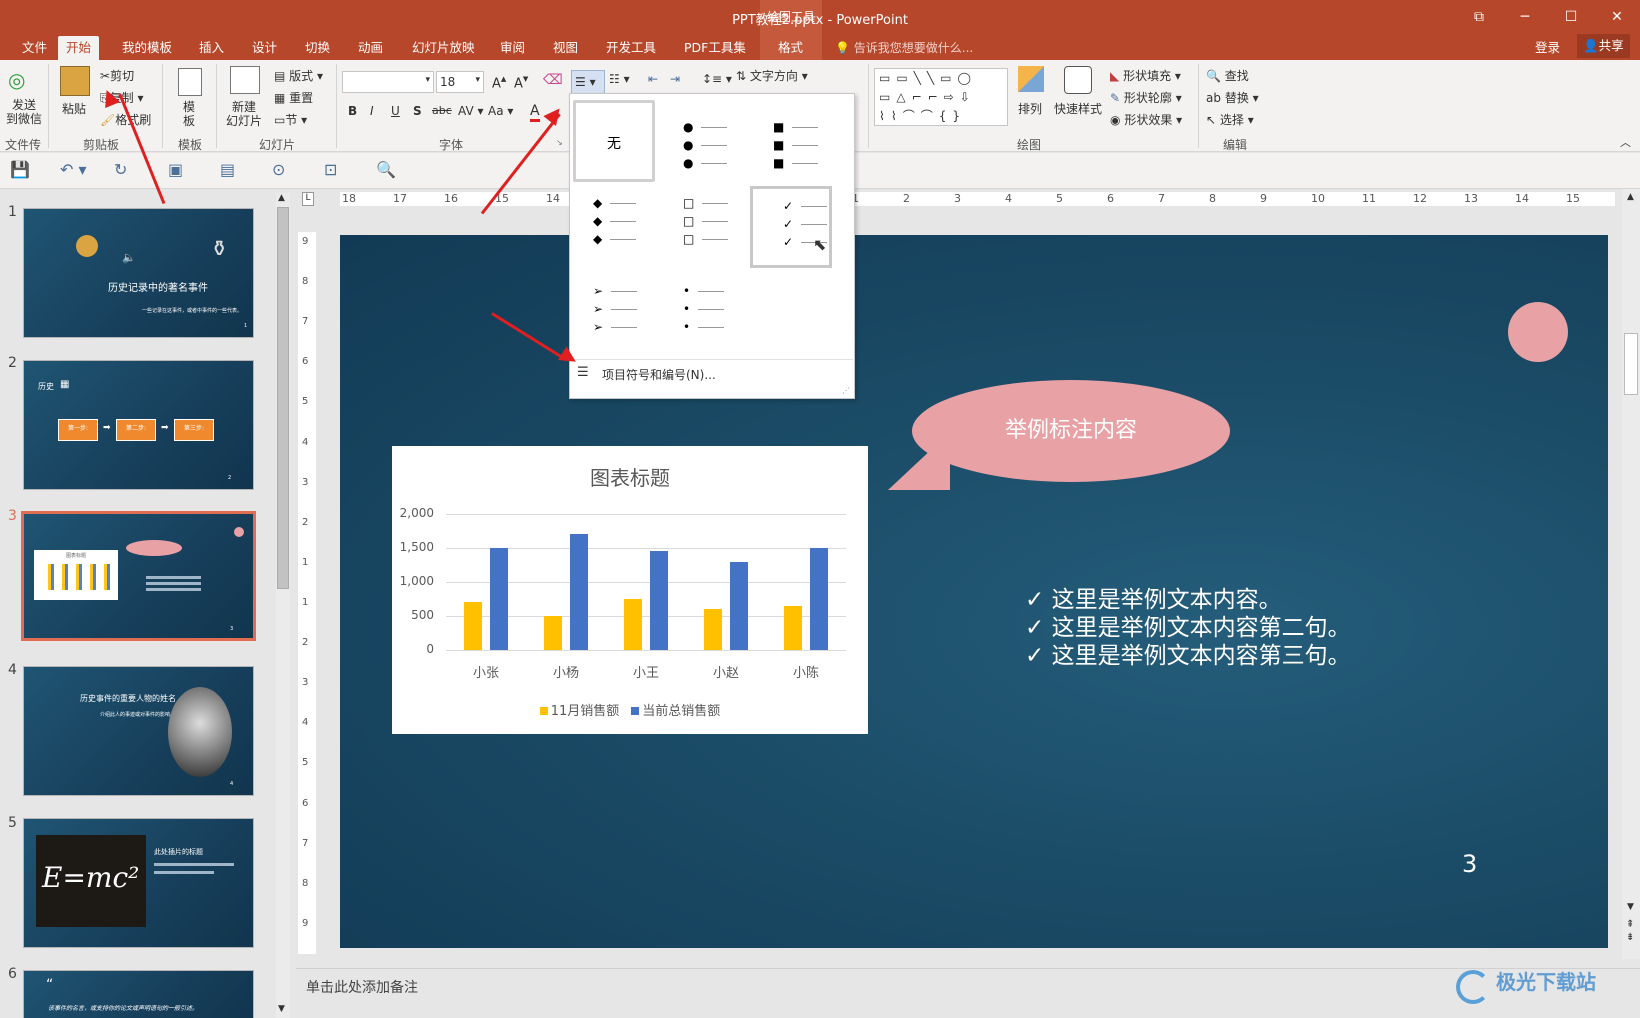 The width and height of the screenshot is (1640, 1018). Describe the element at coordinates (1603, 46) in the screenshot. I see `share-button: 👤共享` at that location.